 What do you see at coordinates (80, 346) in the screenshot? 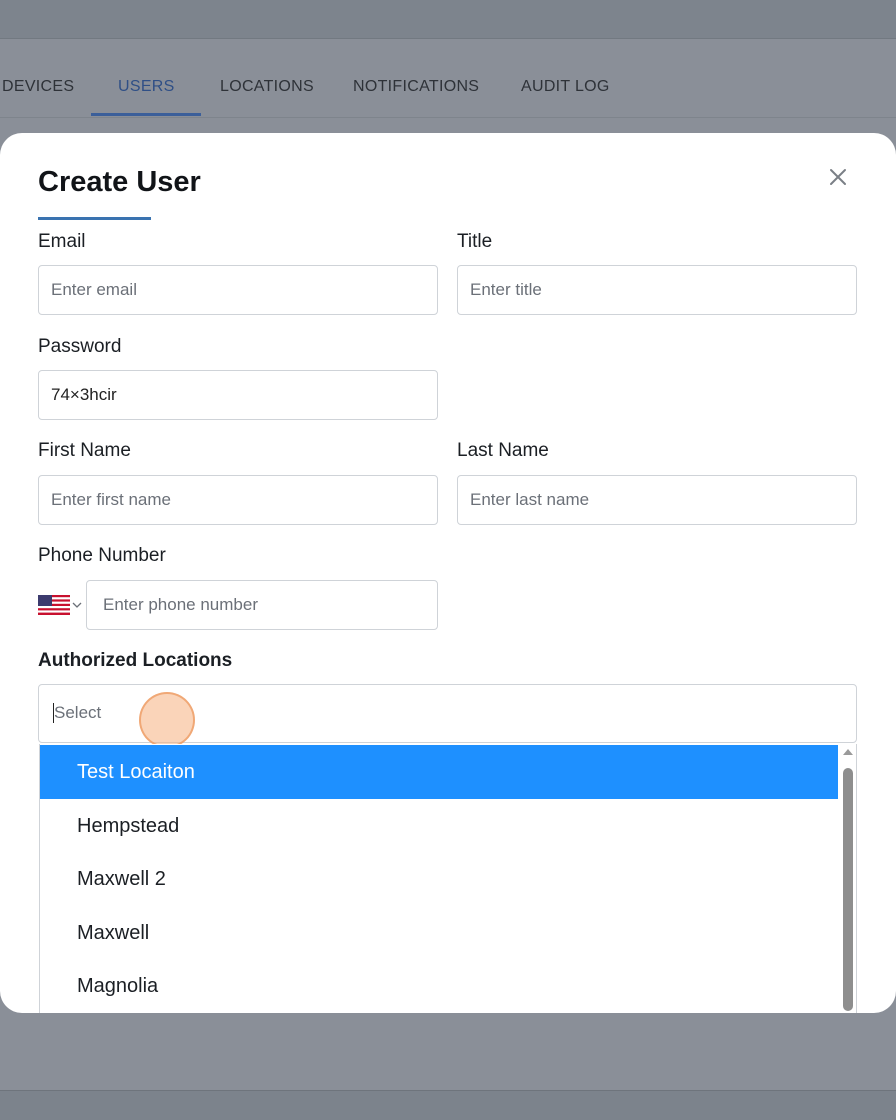
I see `password-label: Password` at bounding box center [80, 346].